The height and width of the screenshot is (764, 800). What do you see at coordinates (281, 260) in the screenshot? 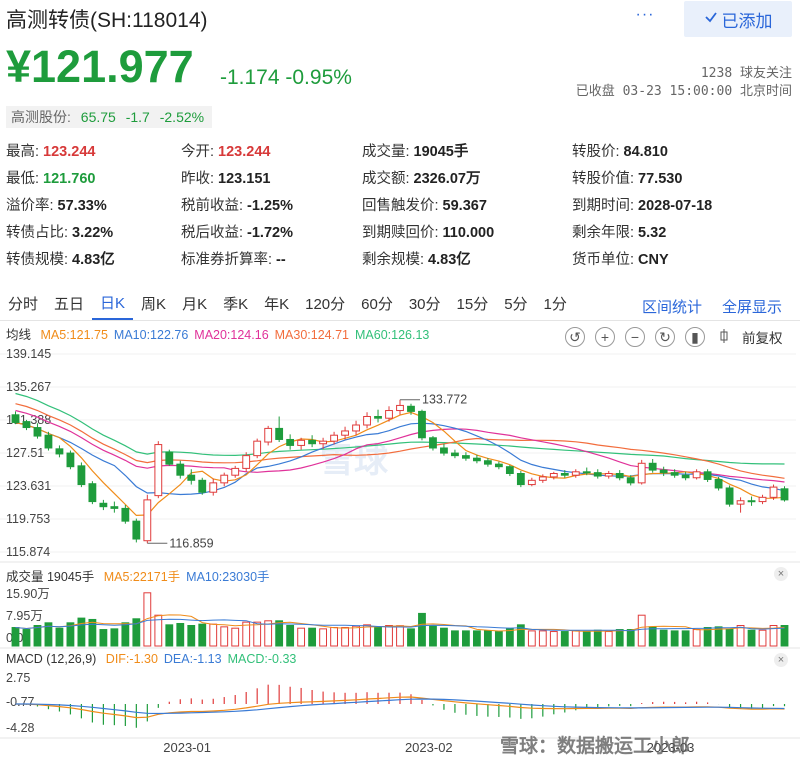
I see `quote-value: --` at bounding box center [281, 260].